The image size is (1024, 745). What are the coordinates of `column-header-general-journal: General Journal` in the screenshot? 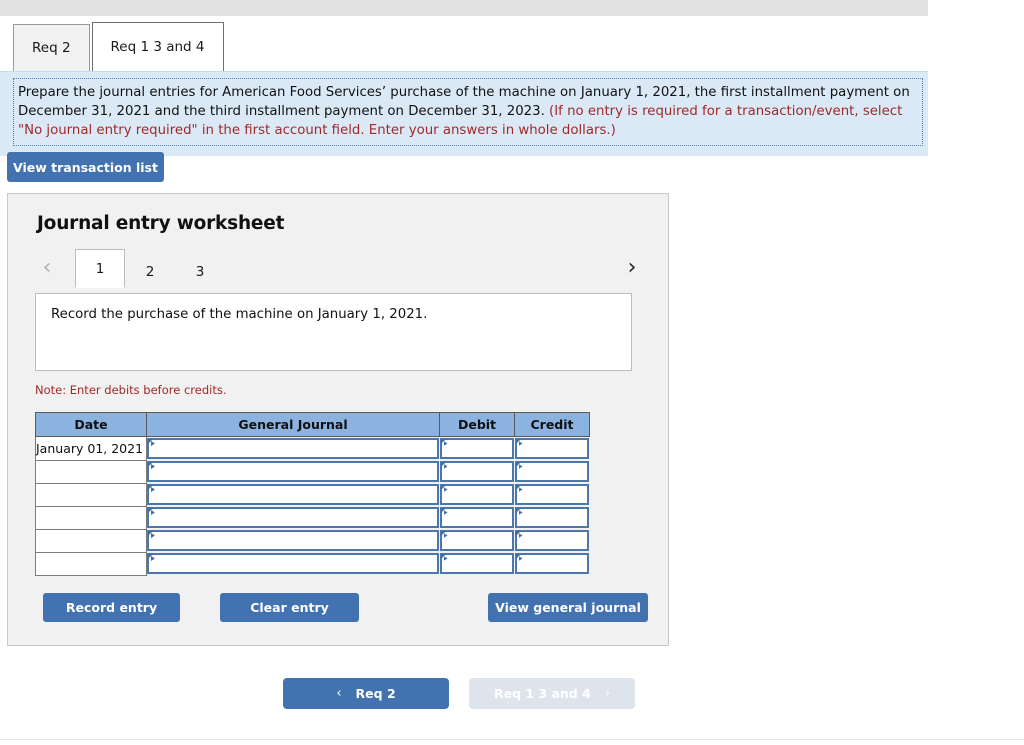 It's located at (293, 424).